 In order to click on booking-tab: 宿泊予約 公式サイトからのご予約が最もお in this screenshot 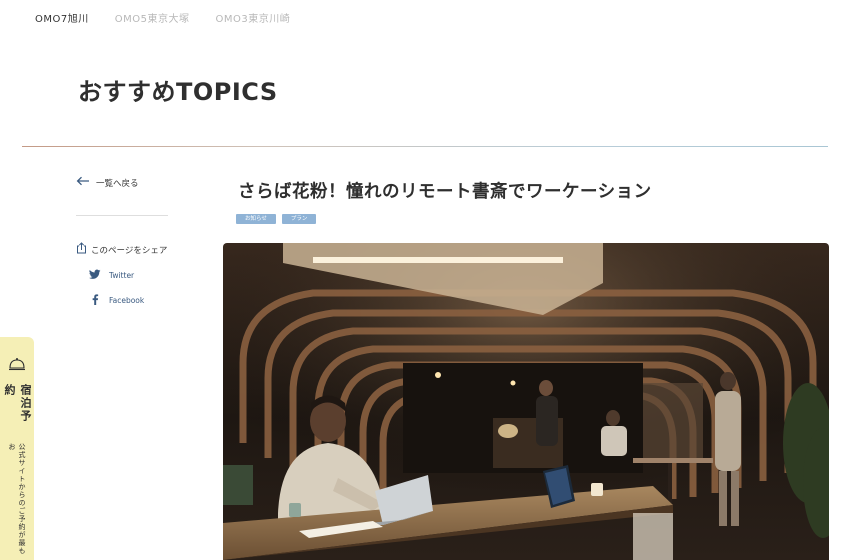, I will do `click(17, 448)`.